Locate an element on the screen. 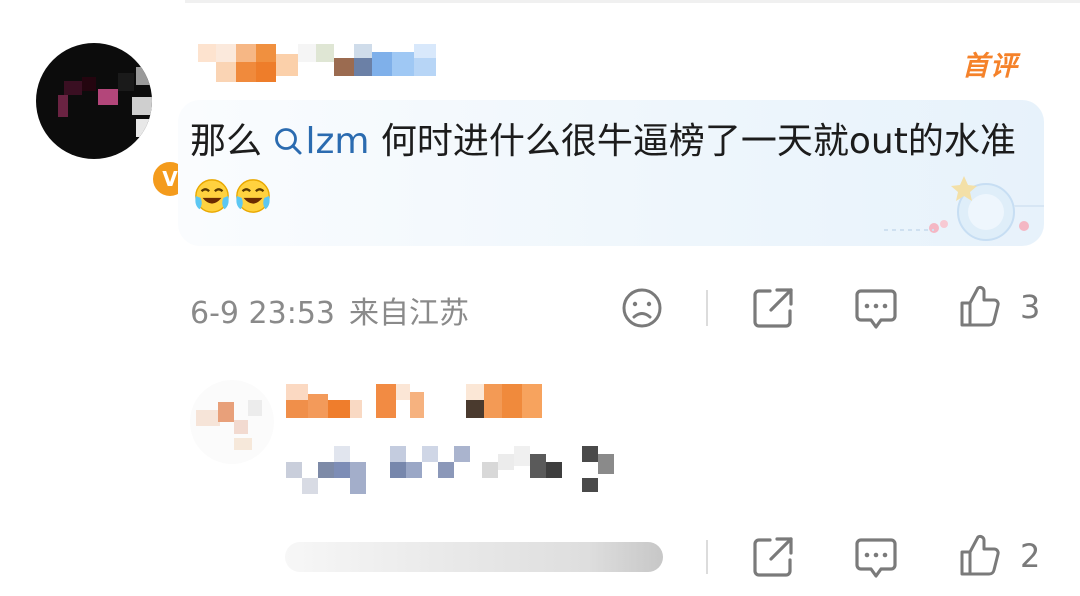 The height and width of the screenshot is (596, 1080). comment-text: 那么 lzm 何时进什么很牛逼榜了一天就out的水准 is located at coordinates (610, 170).